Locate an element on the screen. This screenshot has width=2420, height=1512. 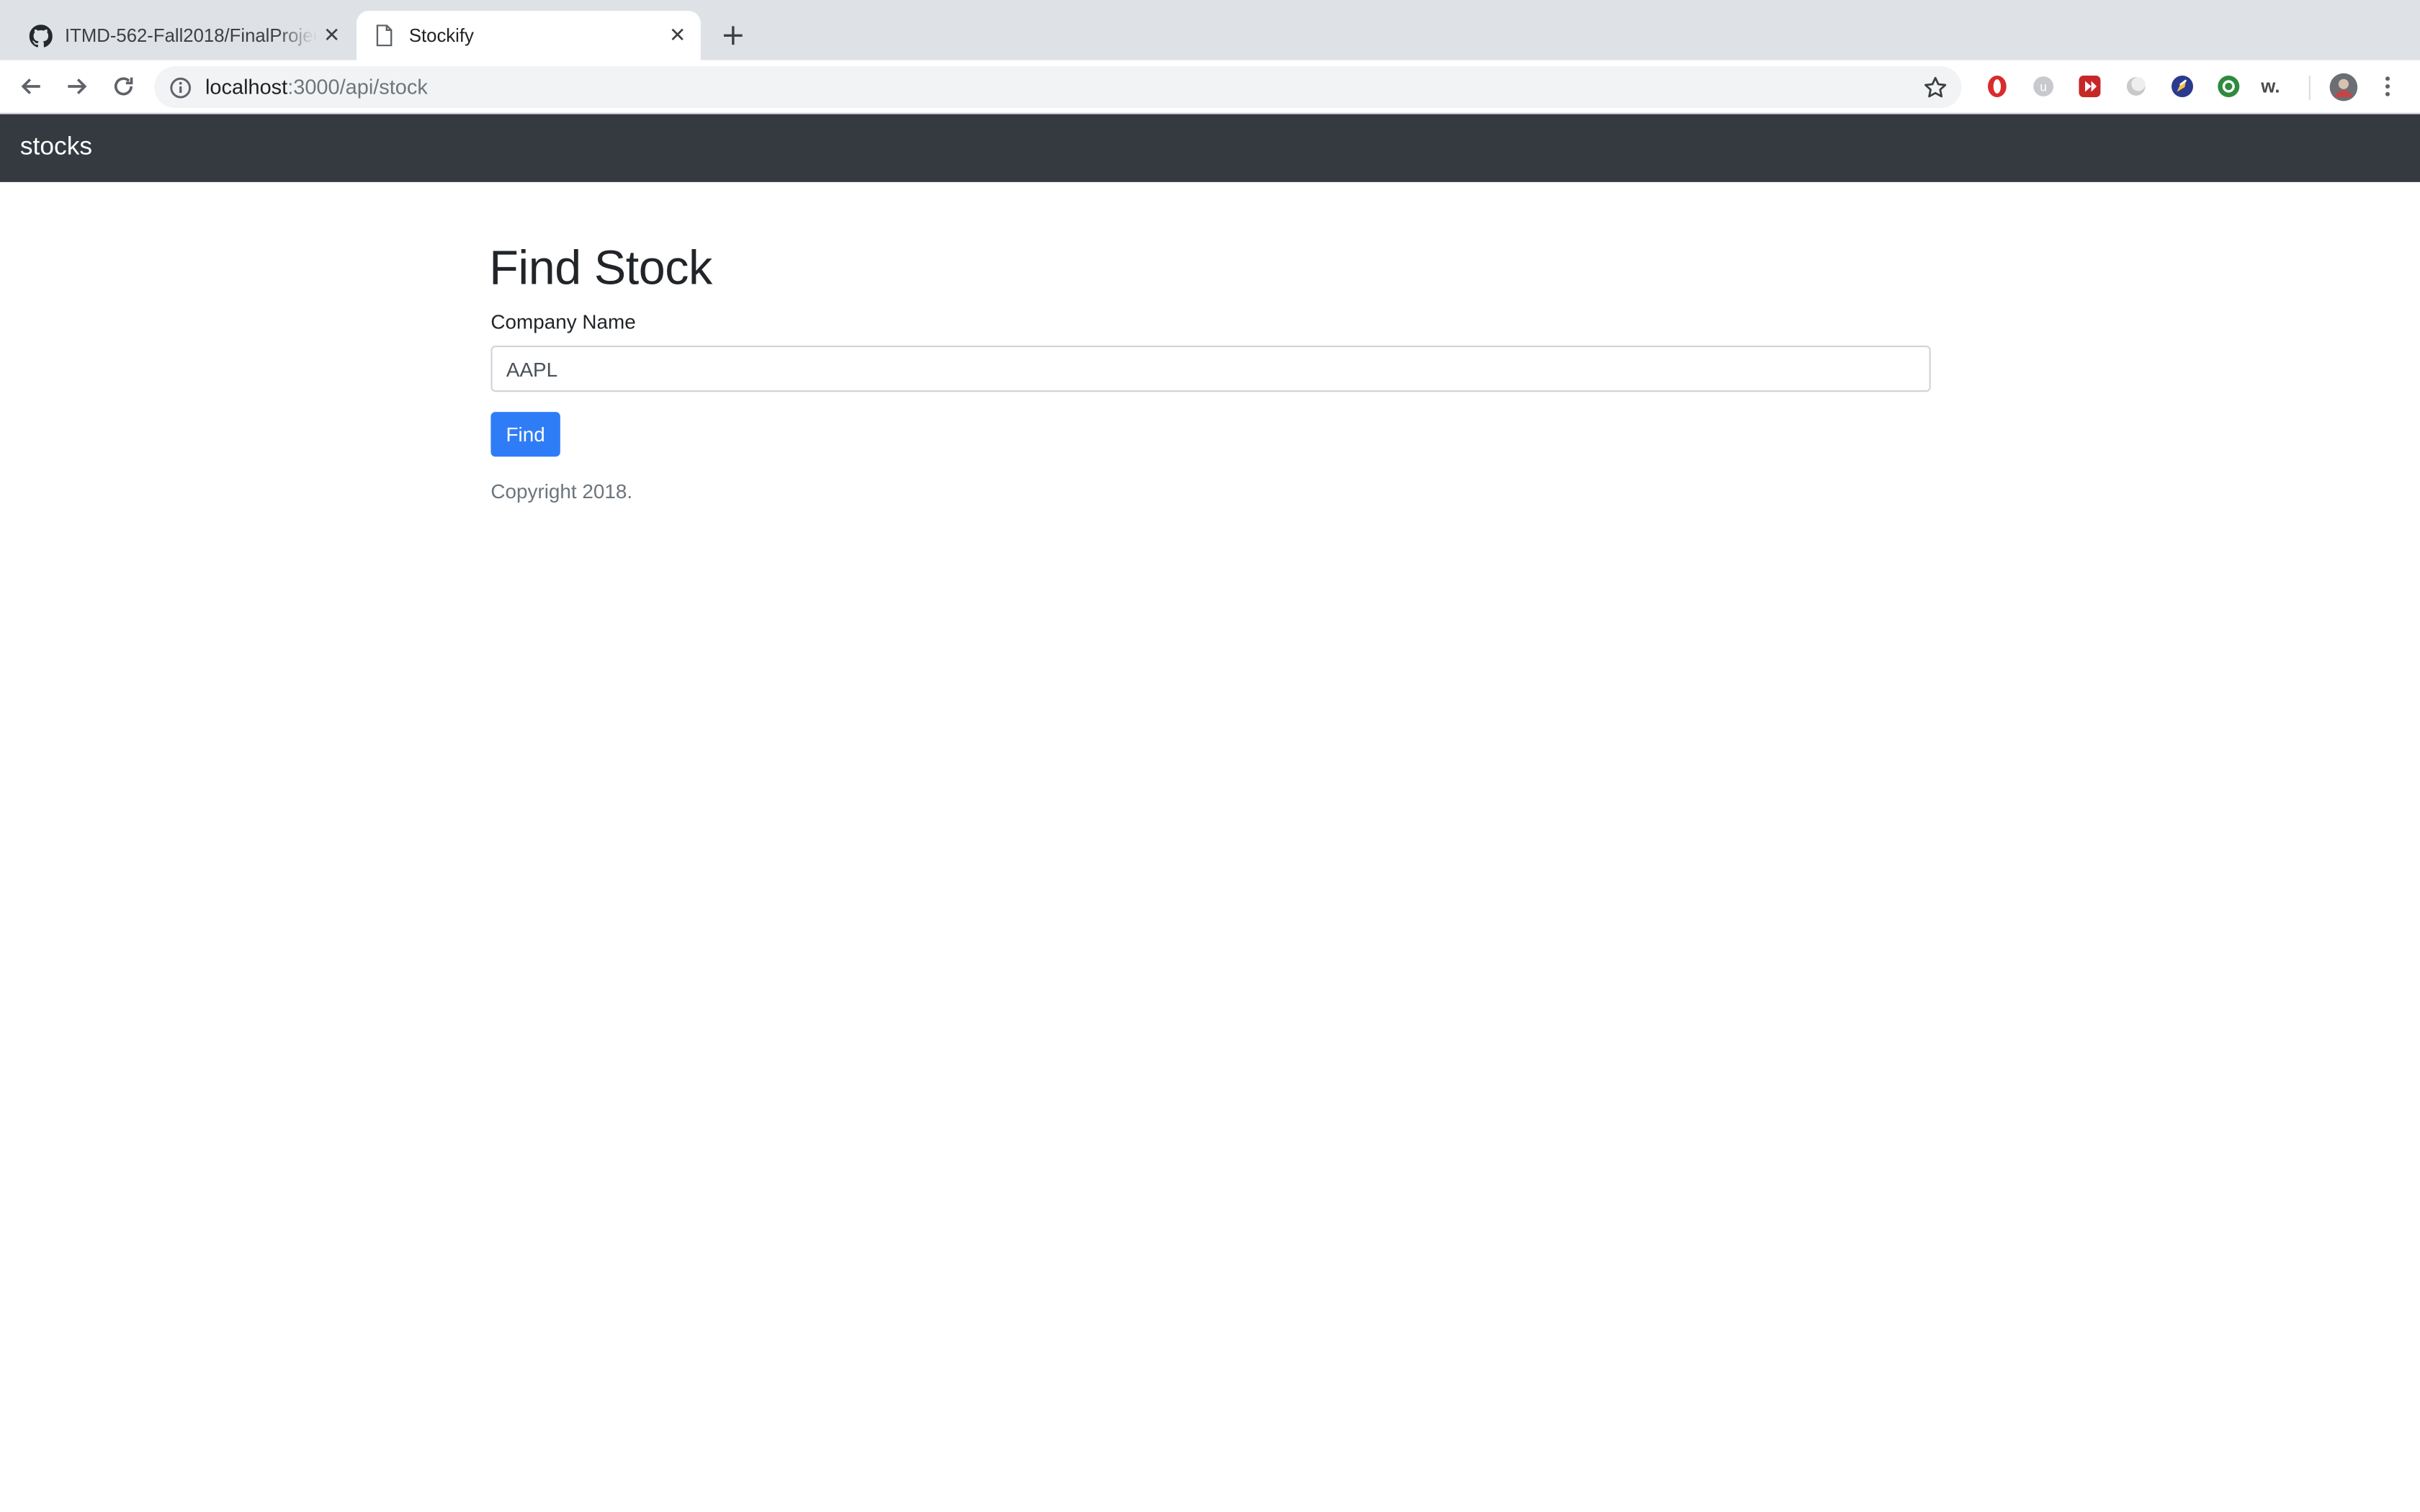
new-tab-button is located at coordinates (732, 35).